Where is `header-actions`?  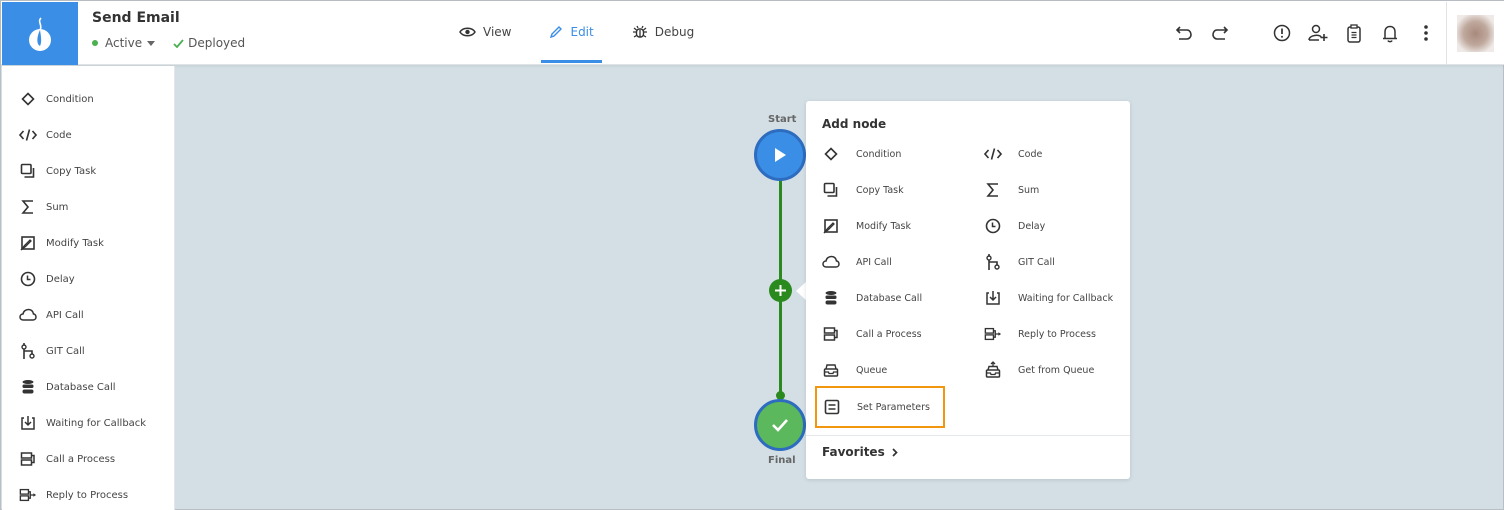
header-actions is located at coordinates (1305, 33).